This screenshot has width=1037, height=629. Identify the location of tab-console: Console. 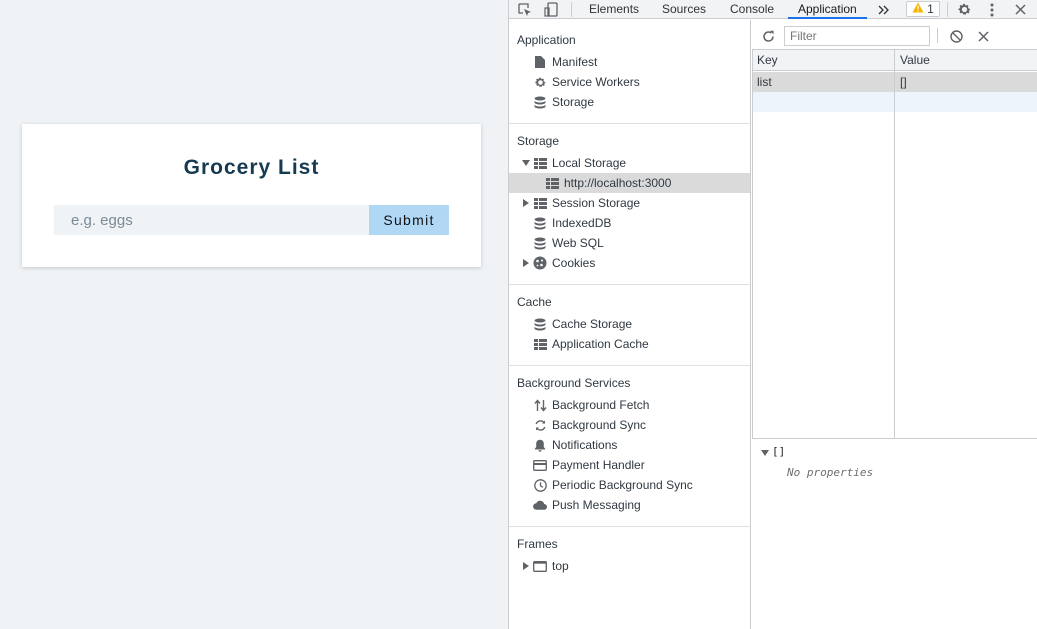
(752, 9).